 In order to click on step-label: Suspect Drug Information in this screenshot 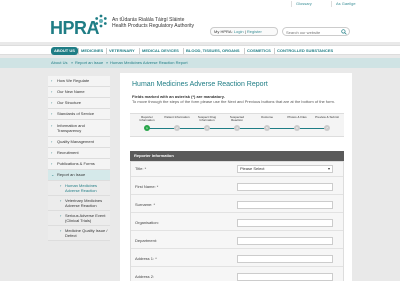, I will do `click(207, 118)`.